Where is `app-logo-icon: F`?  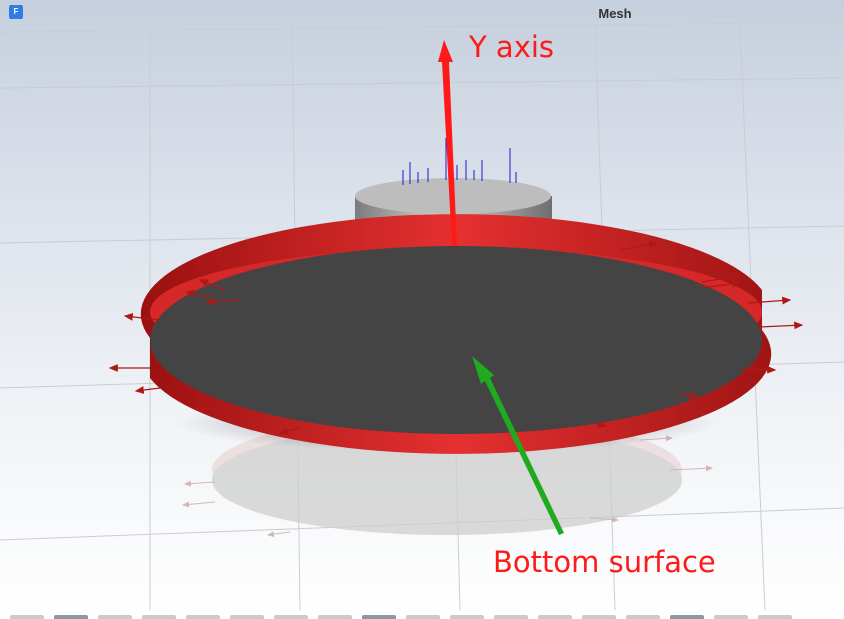
app-logo-icon: F is located at coordinates (16, 12).